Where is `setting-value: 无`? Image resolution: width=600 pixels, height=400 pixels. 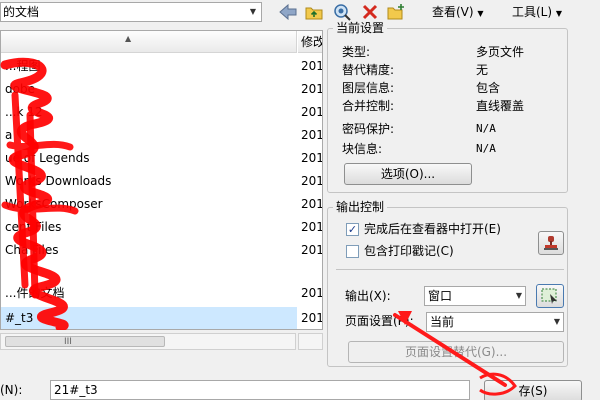
setting-value: 无 is located at coordinates (482, 70).